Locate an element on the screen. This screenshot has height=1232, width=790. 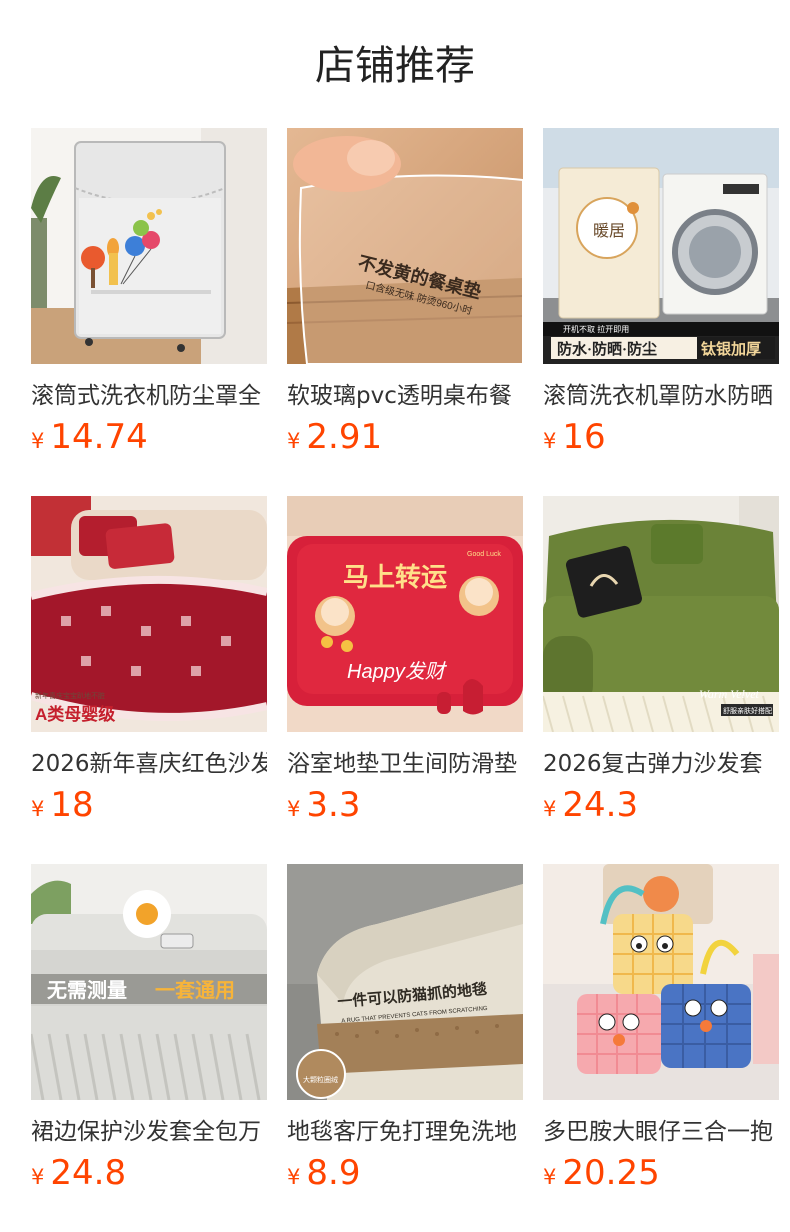
price-value: 18 is located at coordinates (72, 805).